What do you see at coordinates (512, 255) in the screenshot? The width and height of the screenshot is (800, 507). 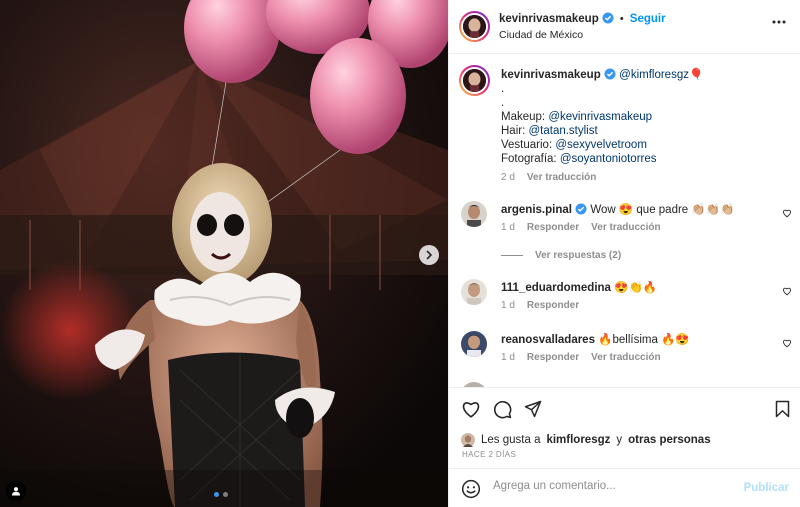 I see `replies-divider` at bounding box center [512, 255].